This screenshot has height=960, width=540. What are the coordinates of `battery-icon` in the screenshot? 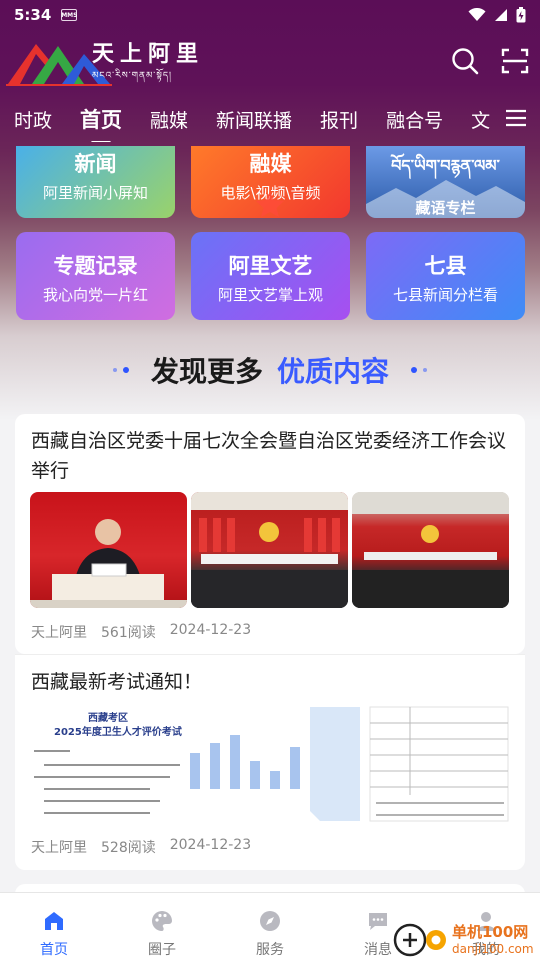 It's located at (521, 15).